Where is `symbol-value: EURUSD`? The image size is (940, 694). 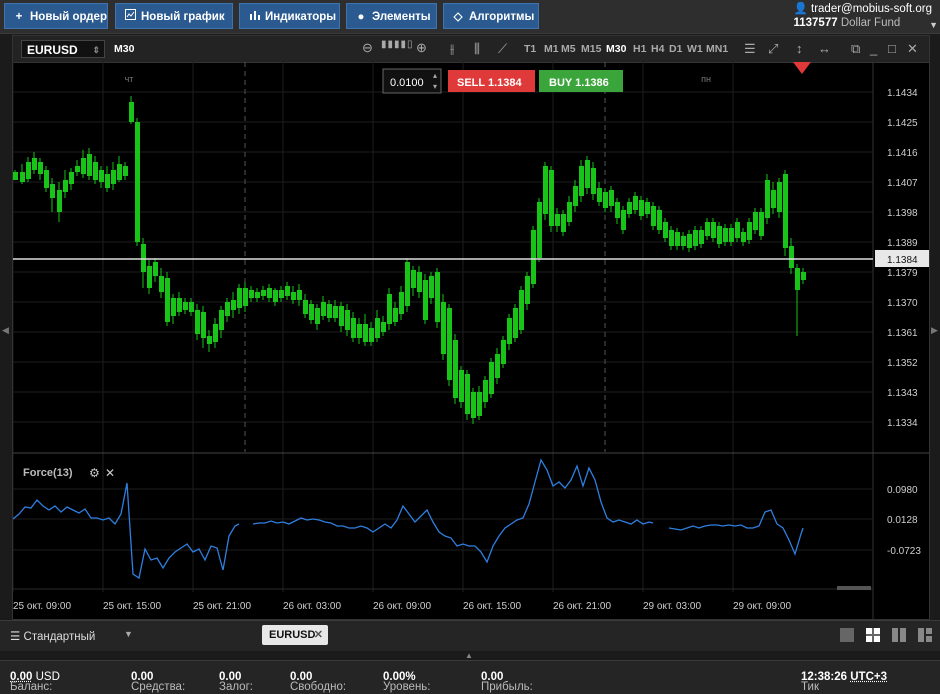 symbol-value: EURUSD is located at coordinates (52, 50).